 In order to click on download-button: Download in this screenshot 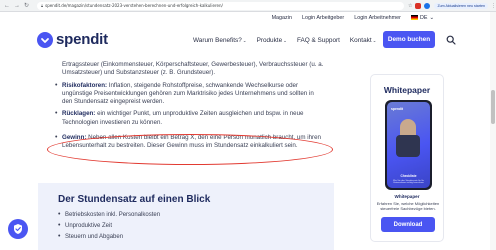, I will do `click(408, 224)`.